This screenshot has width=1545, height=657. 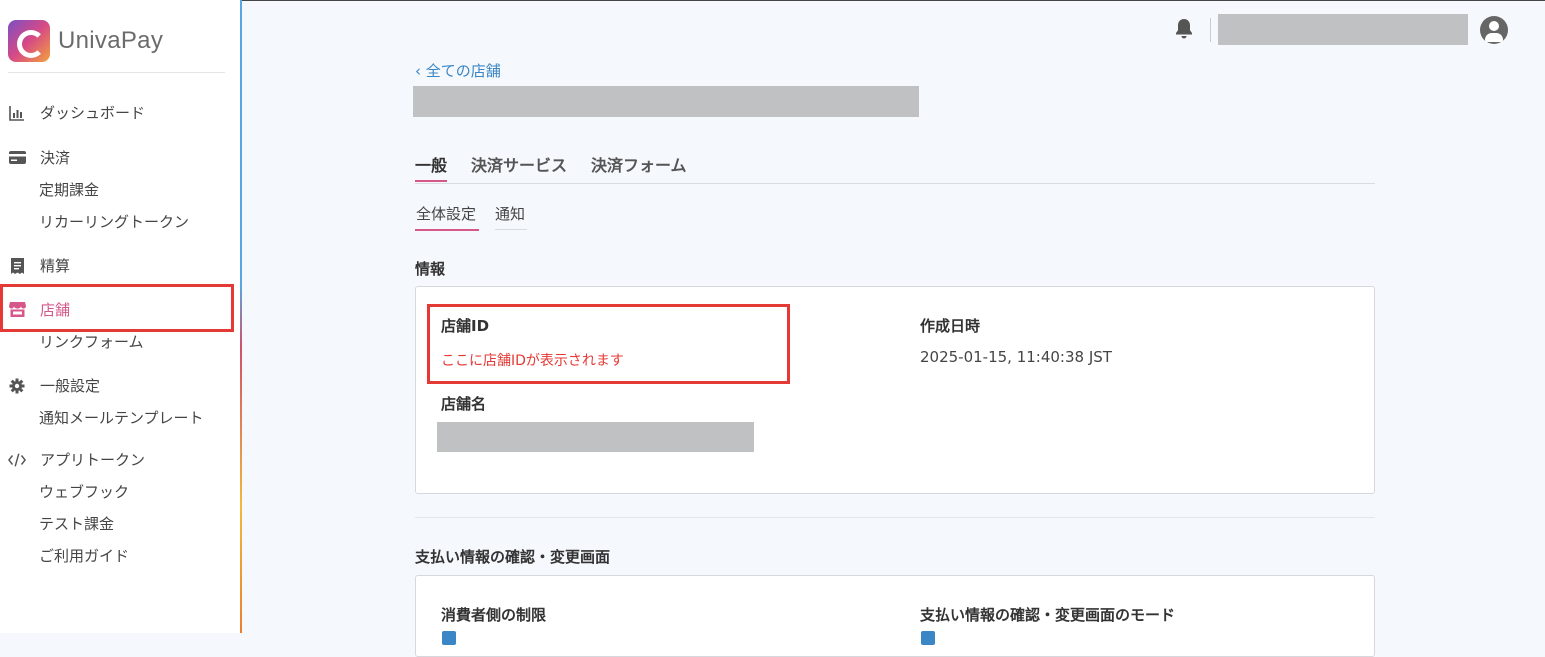 What do you see at coordinates (39, 157) in the screenshot?
I see `sidebar-item-payments: 決済` at bounding box center [39, 157].